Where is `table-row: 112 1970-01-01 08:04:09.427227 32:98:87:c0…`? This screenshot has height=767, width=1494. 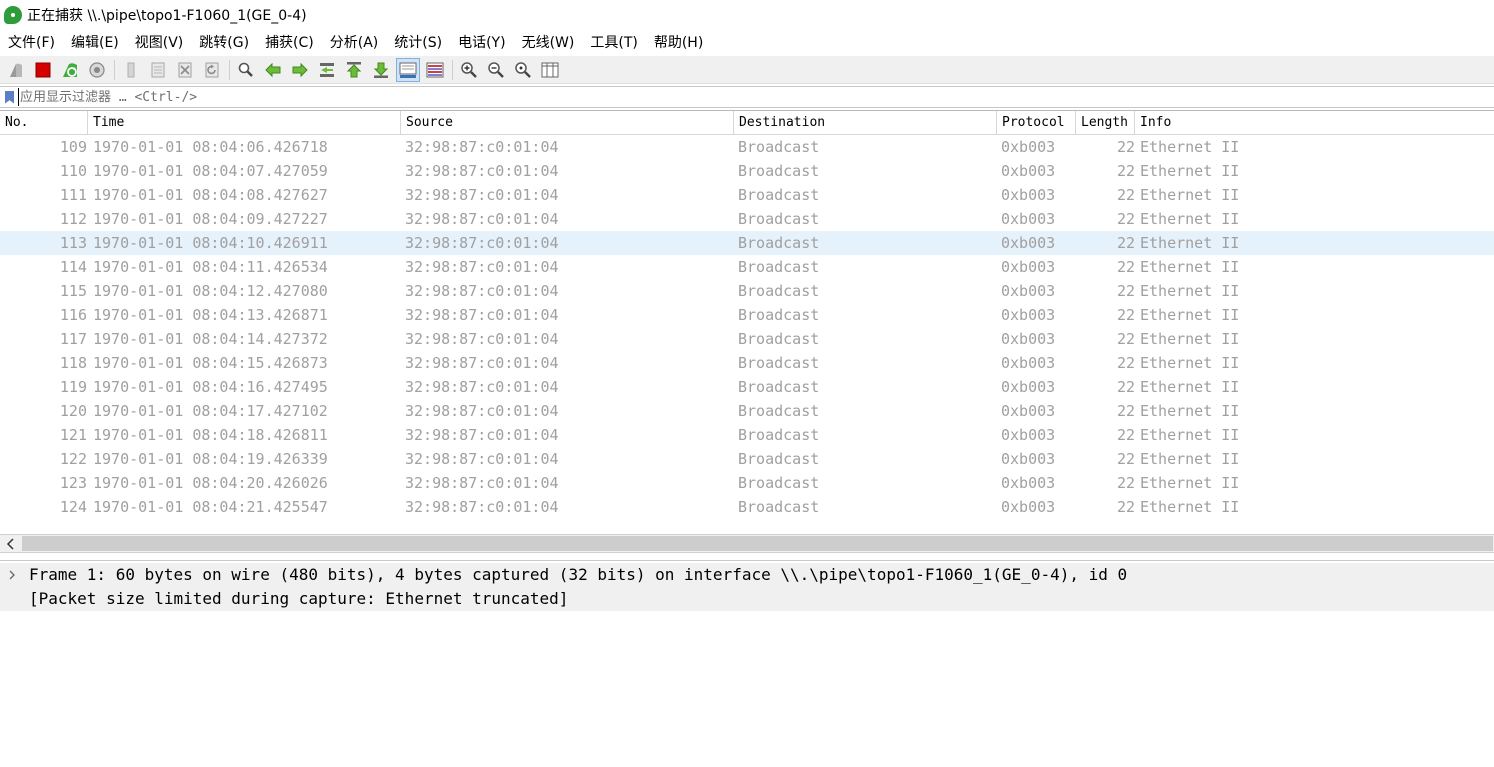 table-row: 112 1970-01-01 08:04:09.427227 32:98:87:c0… is located at coordinates (747, 219).